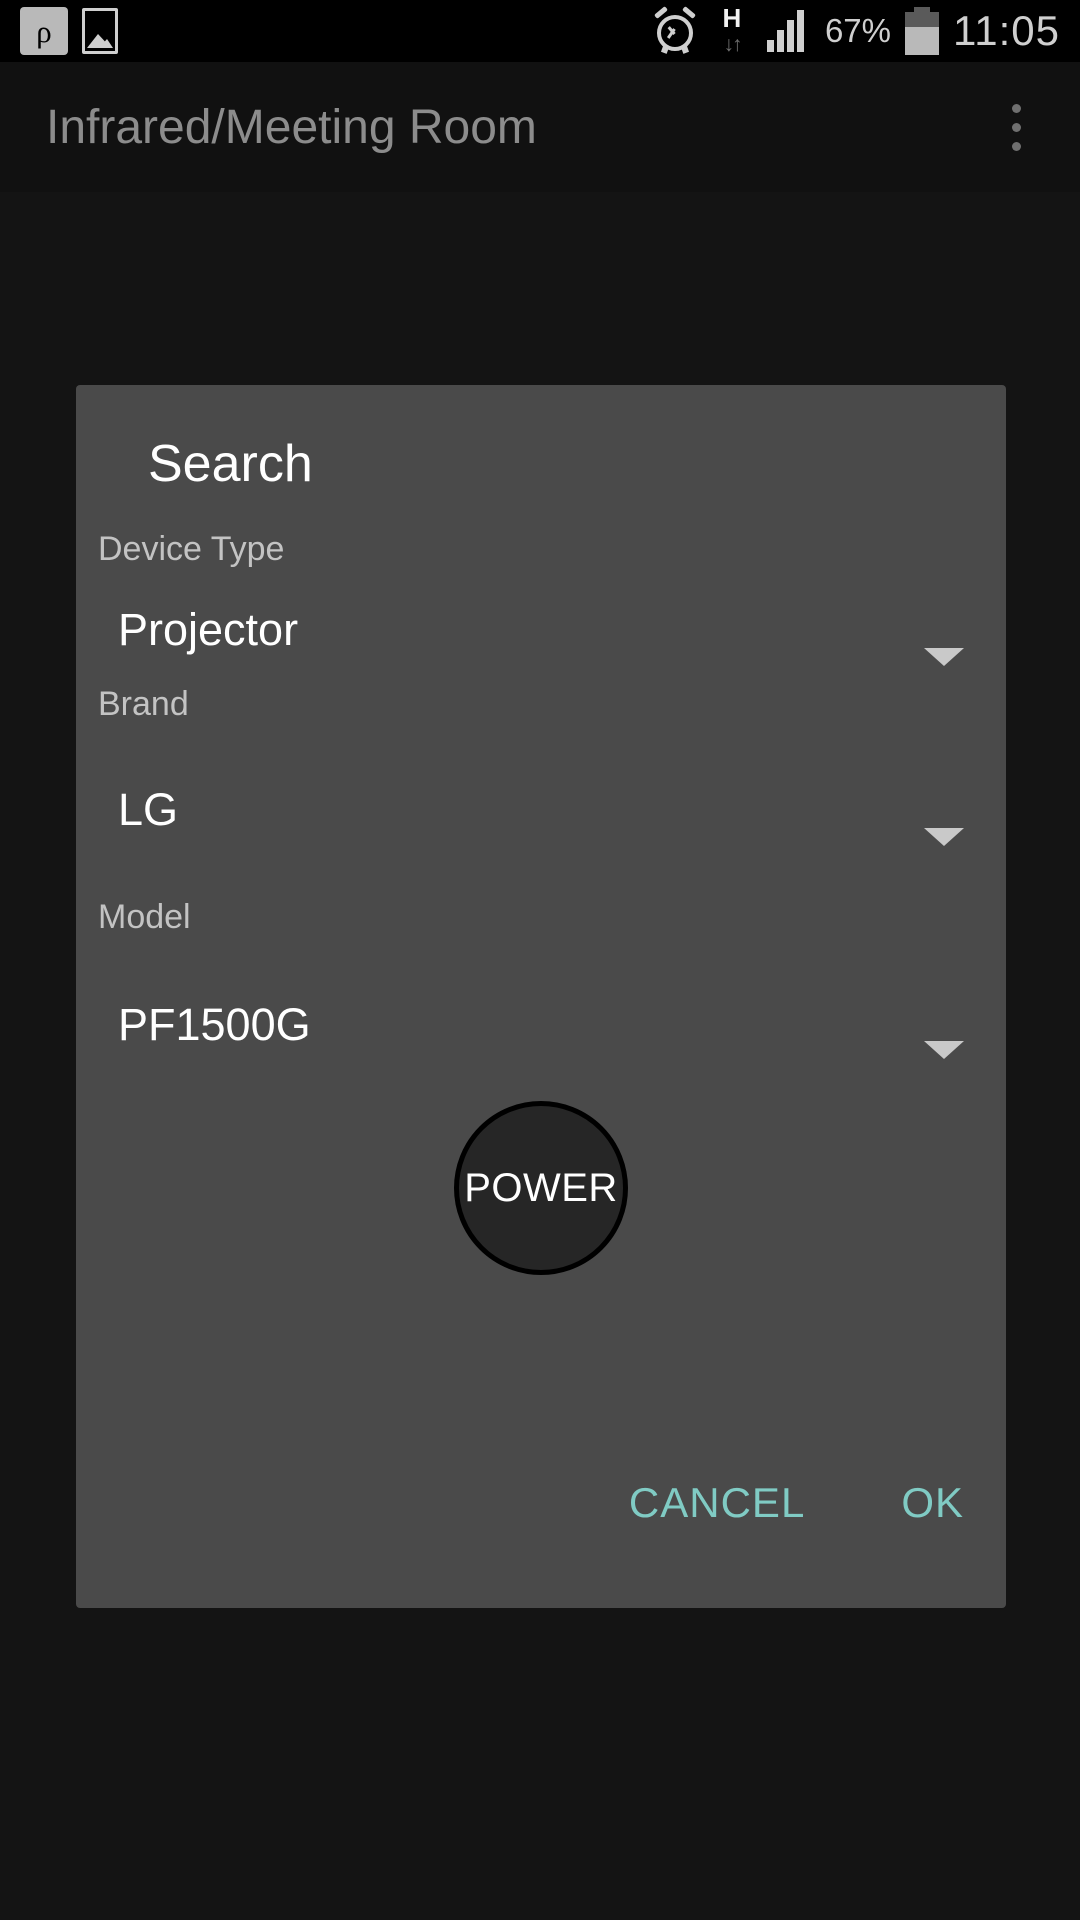 This screenshot has width=1080, height=1920. I want to click on battery-percent-label: 67%, so click(857, 30).